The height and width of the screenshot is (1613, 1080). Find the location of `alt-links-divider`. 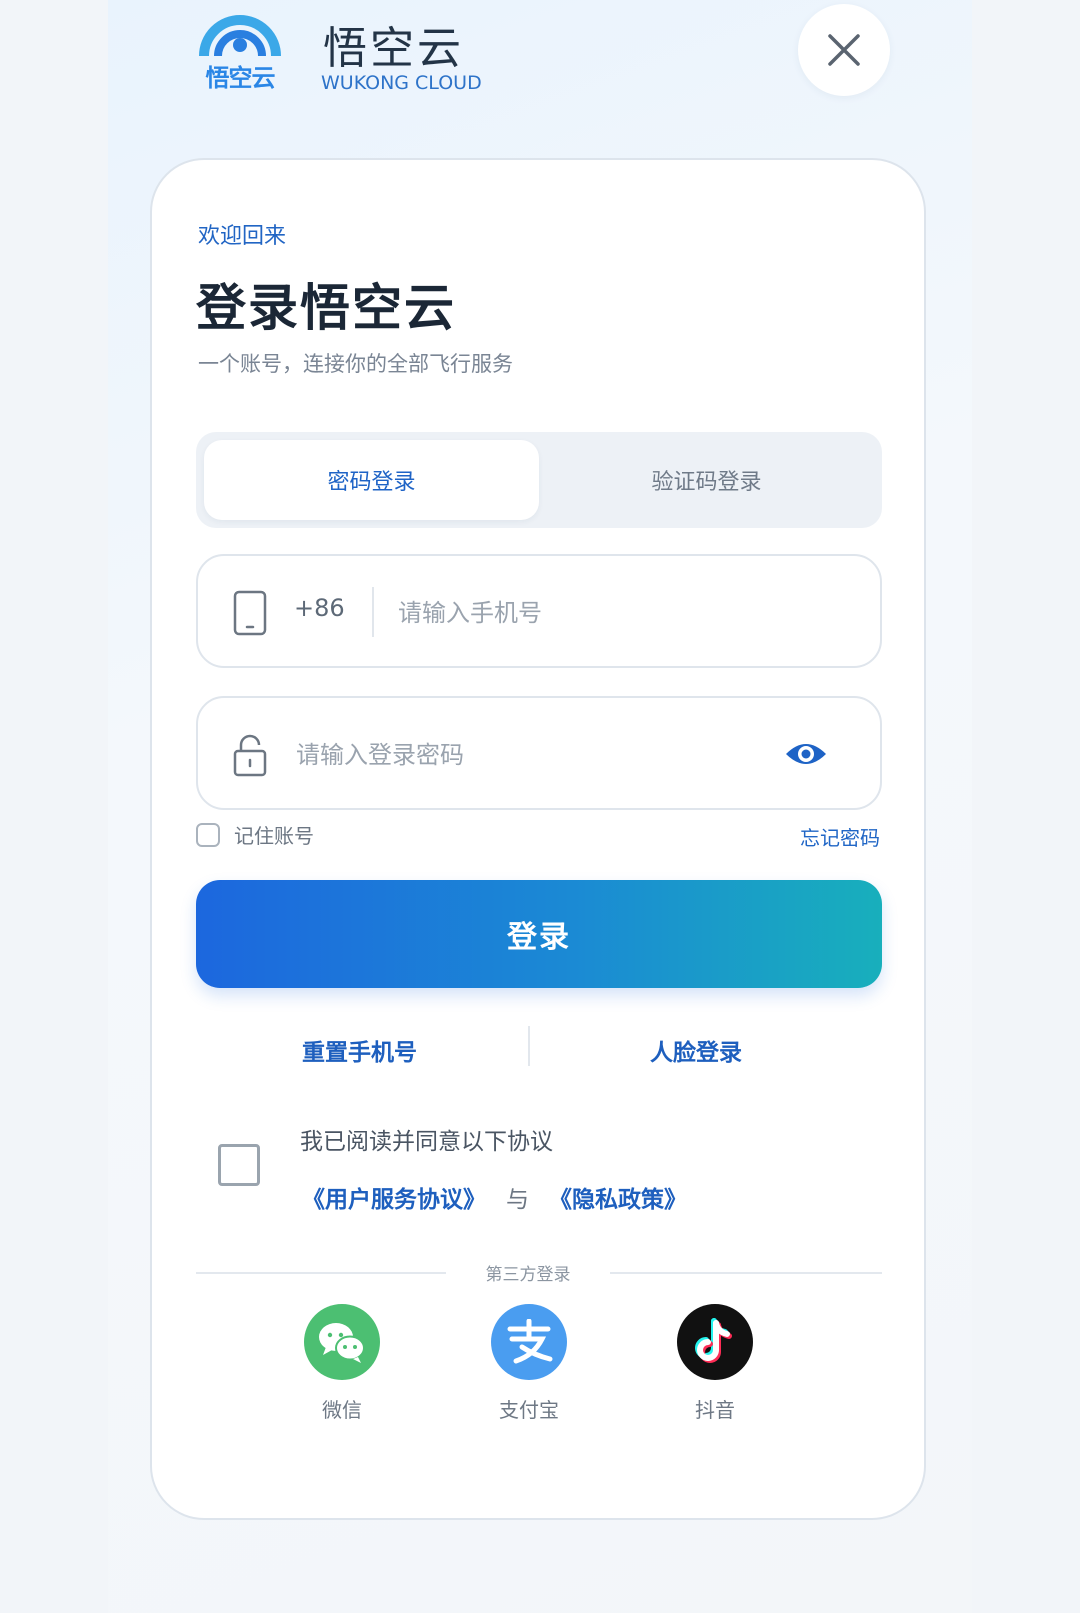

alt-links-divider is located at coordinates (529, 1046).